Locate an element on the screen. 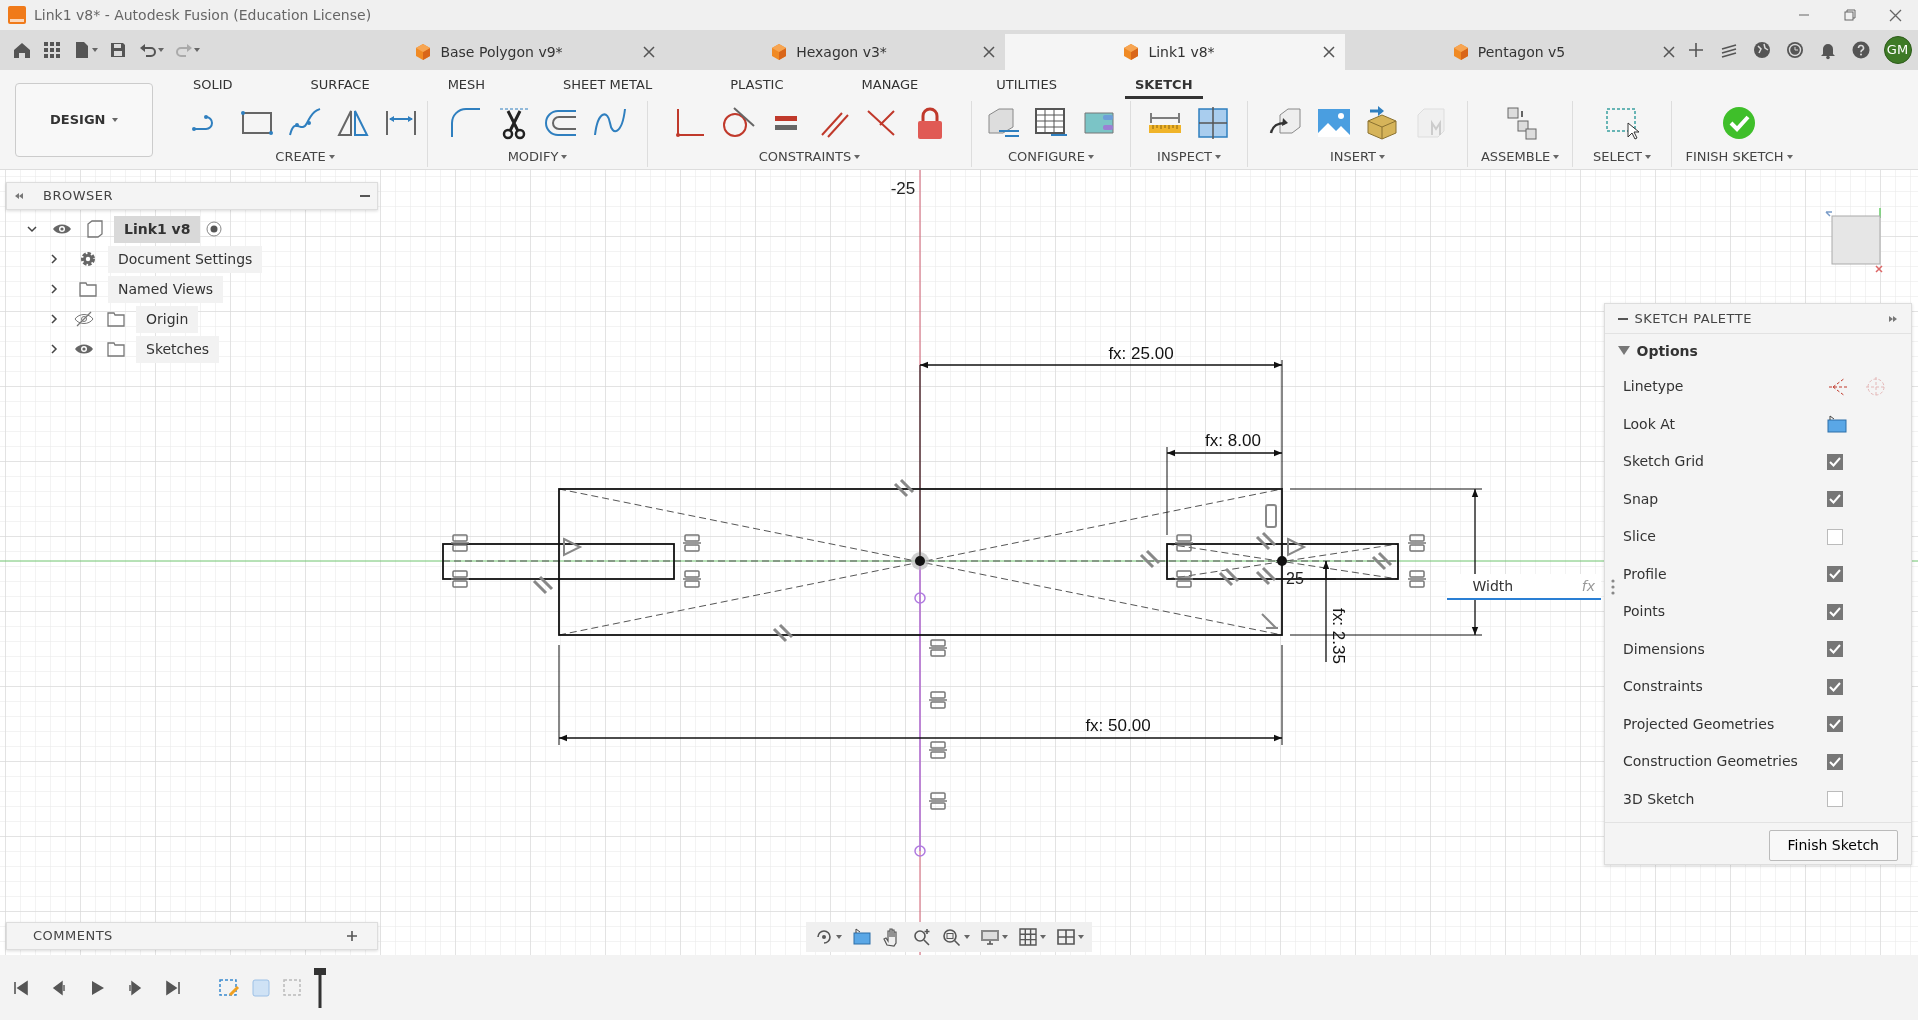 The width and height of the screenshot is (1918, 1020). expand-icon is located at coordinates (1893, 318).